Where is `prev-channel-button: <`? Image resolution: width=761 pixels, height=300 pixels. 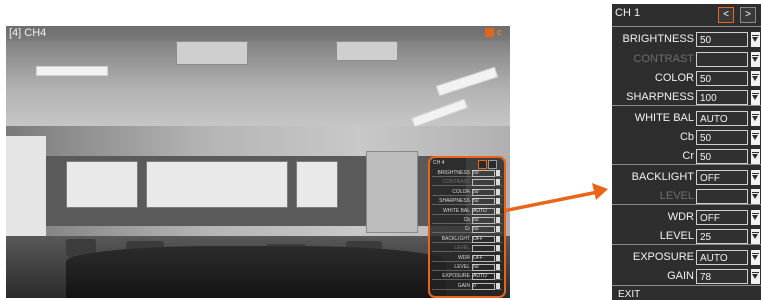
prev-channel-button: < is located at coordinates (726, 15).